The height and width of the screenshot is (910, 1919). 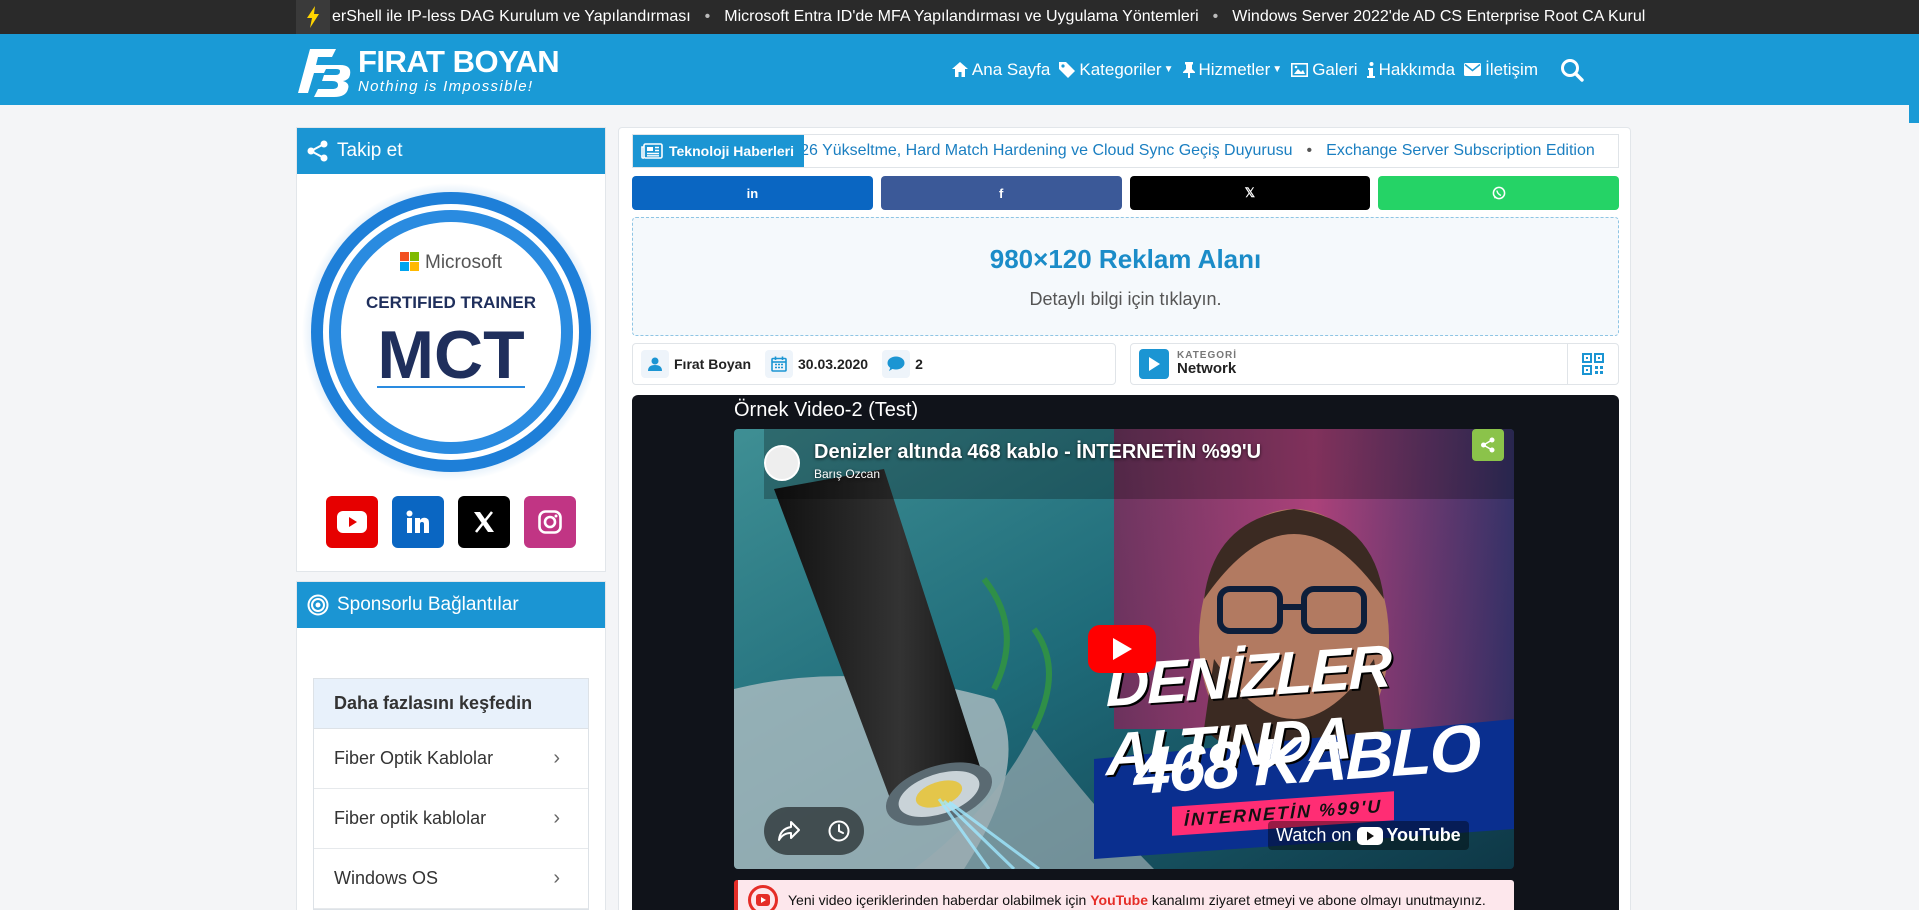 I want to click on video-share-button, so click(x=1488, y=445).